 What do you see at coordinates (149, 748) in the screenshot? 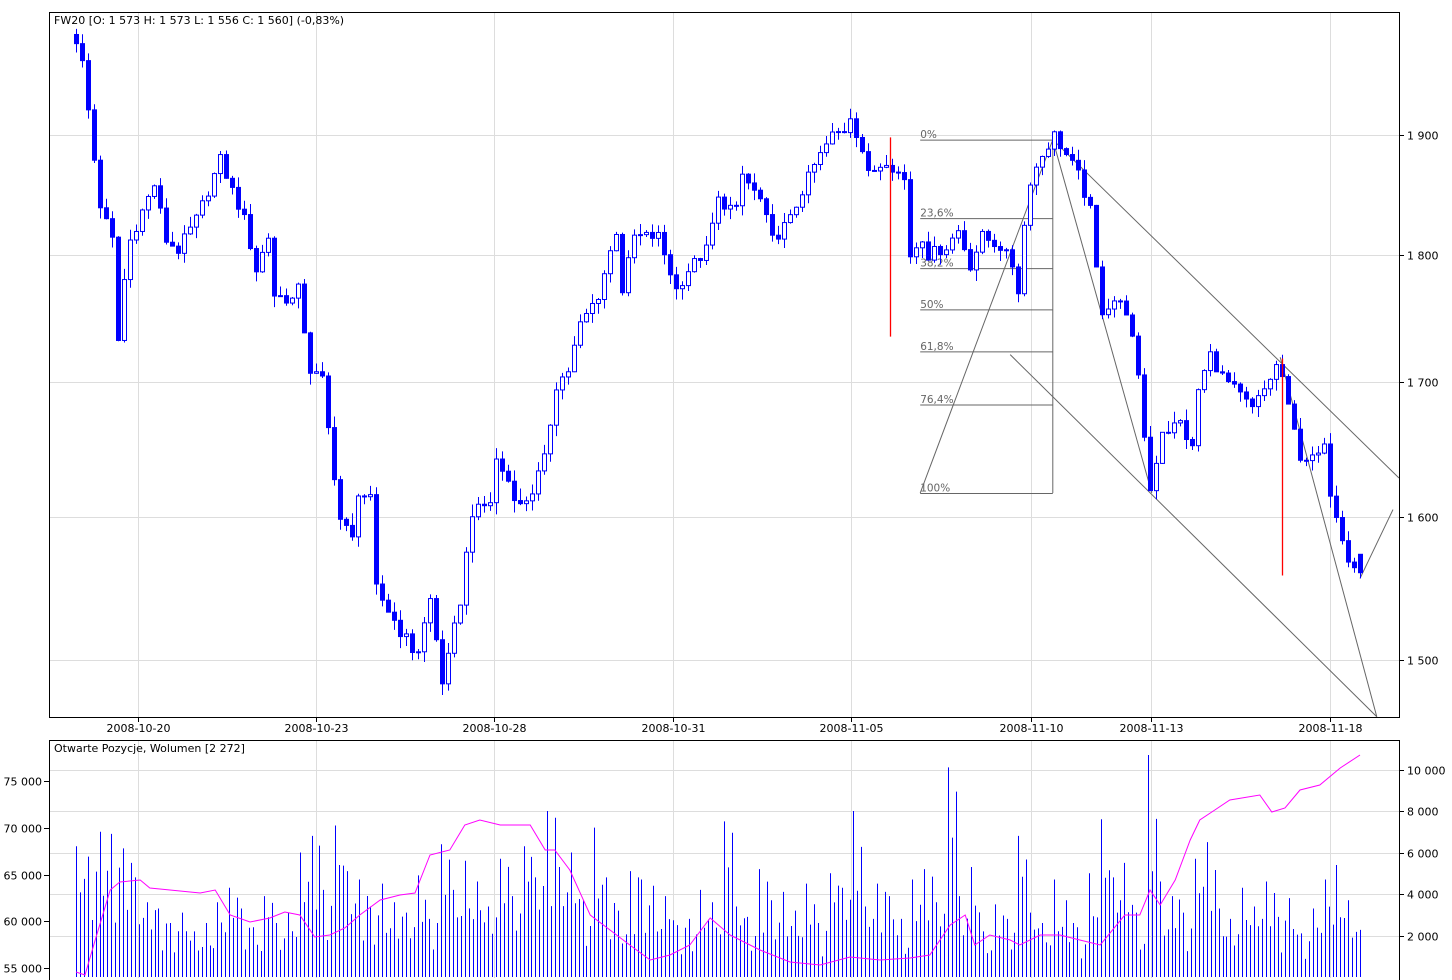
I see `sub-panel-title: Otwarte Pozycje, Wolumen [2 272]` at bounding box center [149, 748].